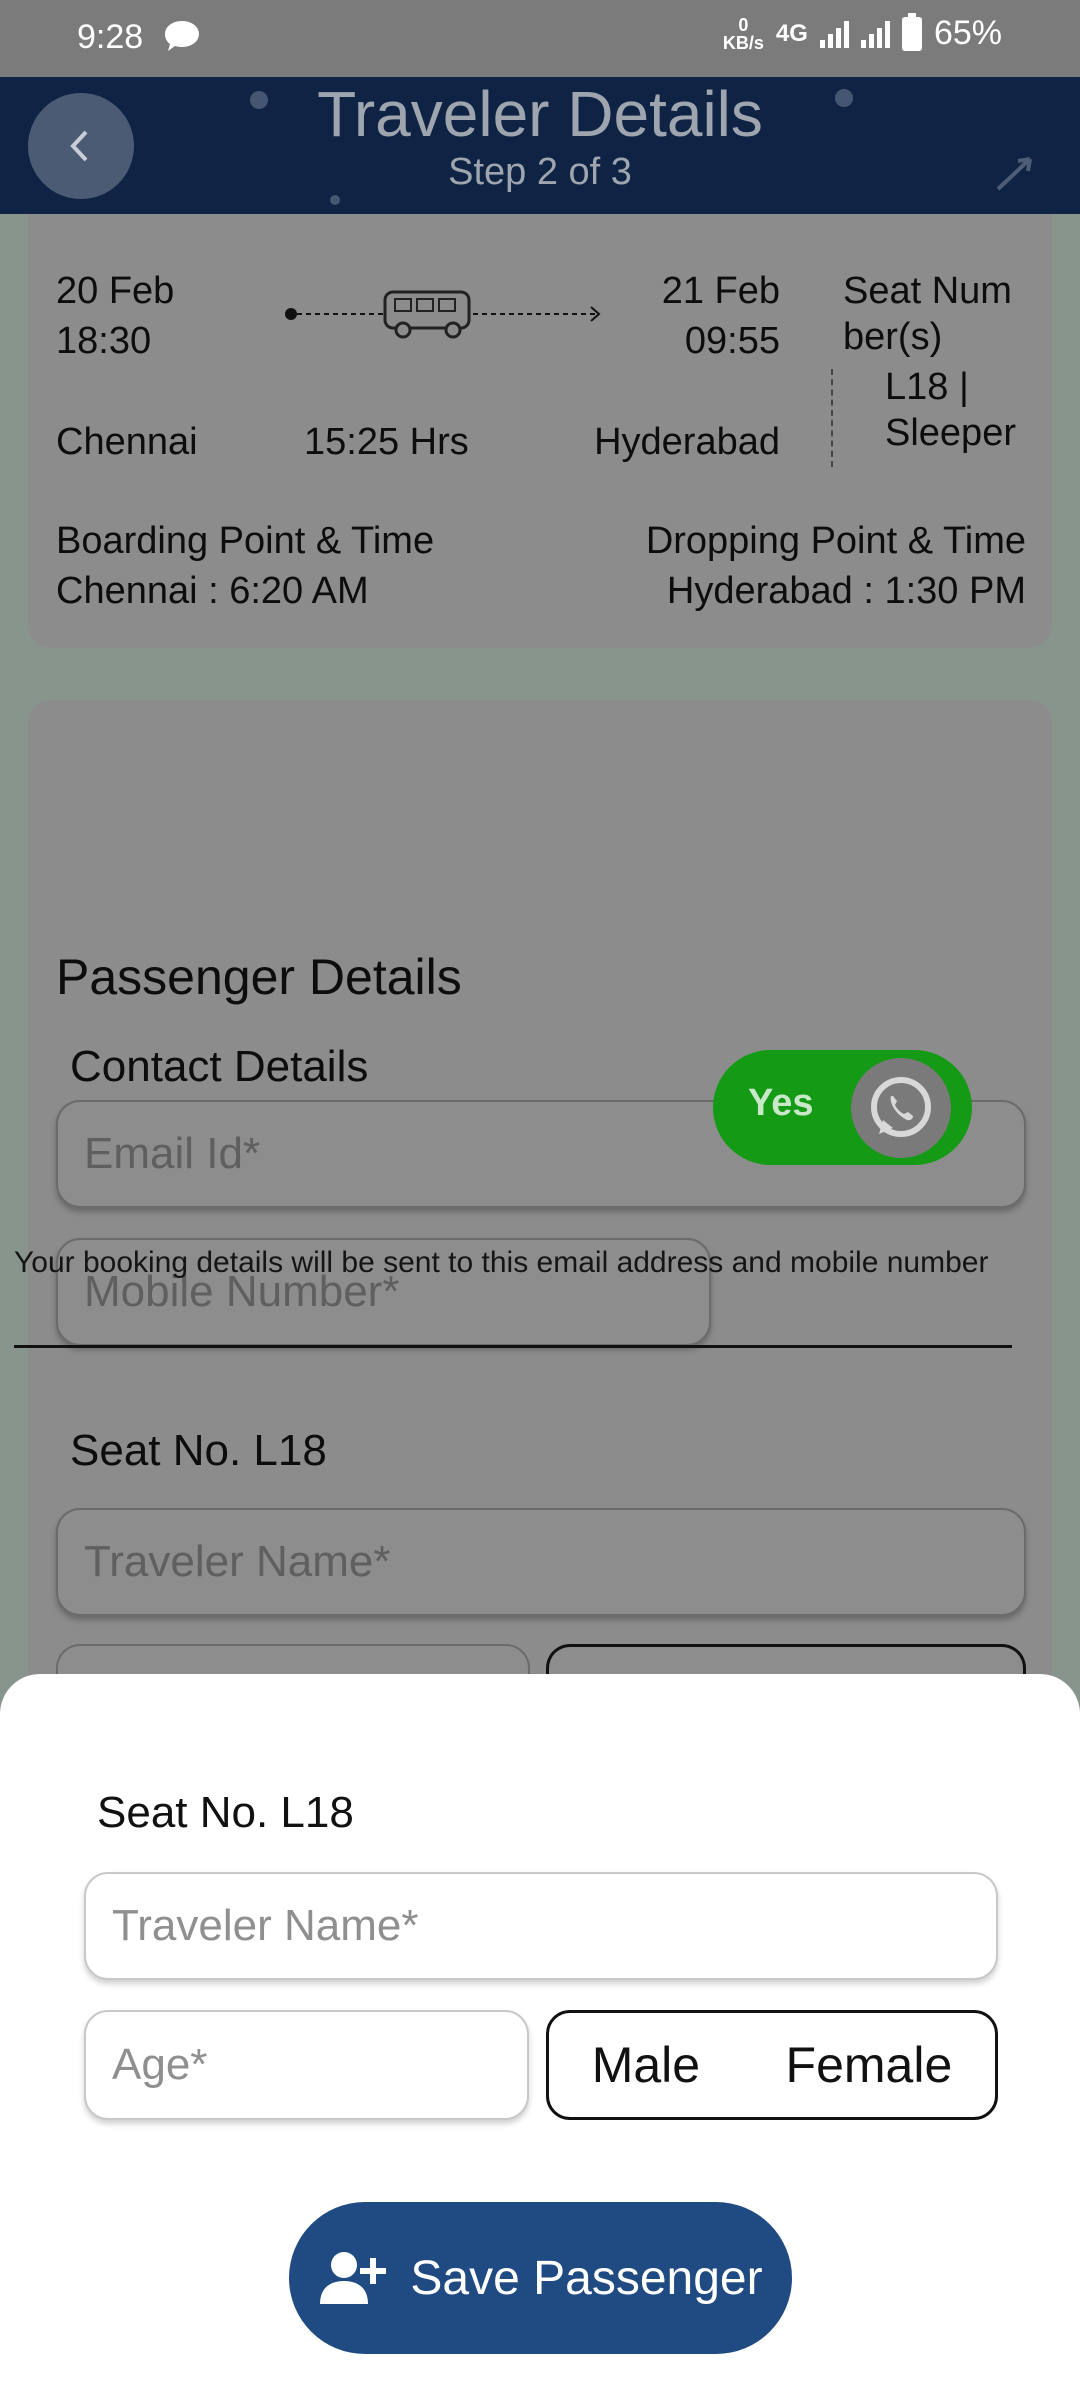 Image resolution: width=1080 pixels, height=2408 pixels. What do you see at coordinates (306, 2065) in the screenshot?
I see `age-field: Age*` at bounding box center [306, 2065].